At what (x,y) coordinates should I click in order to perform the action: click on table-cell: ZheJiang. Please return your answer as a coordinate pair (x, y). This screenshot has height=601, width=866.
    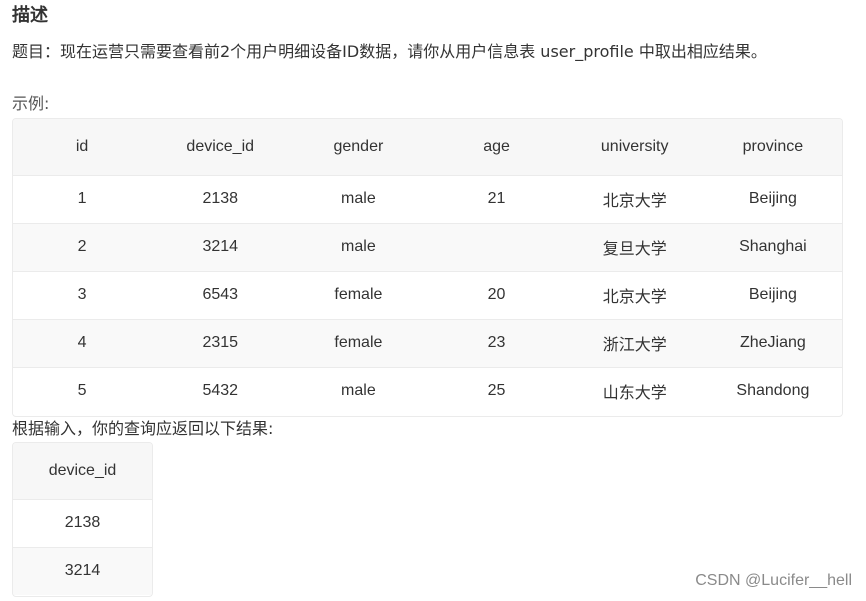
    Looking at the image, I should click on (772, 342).